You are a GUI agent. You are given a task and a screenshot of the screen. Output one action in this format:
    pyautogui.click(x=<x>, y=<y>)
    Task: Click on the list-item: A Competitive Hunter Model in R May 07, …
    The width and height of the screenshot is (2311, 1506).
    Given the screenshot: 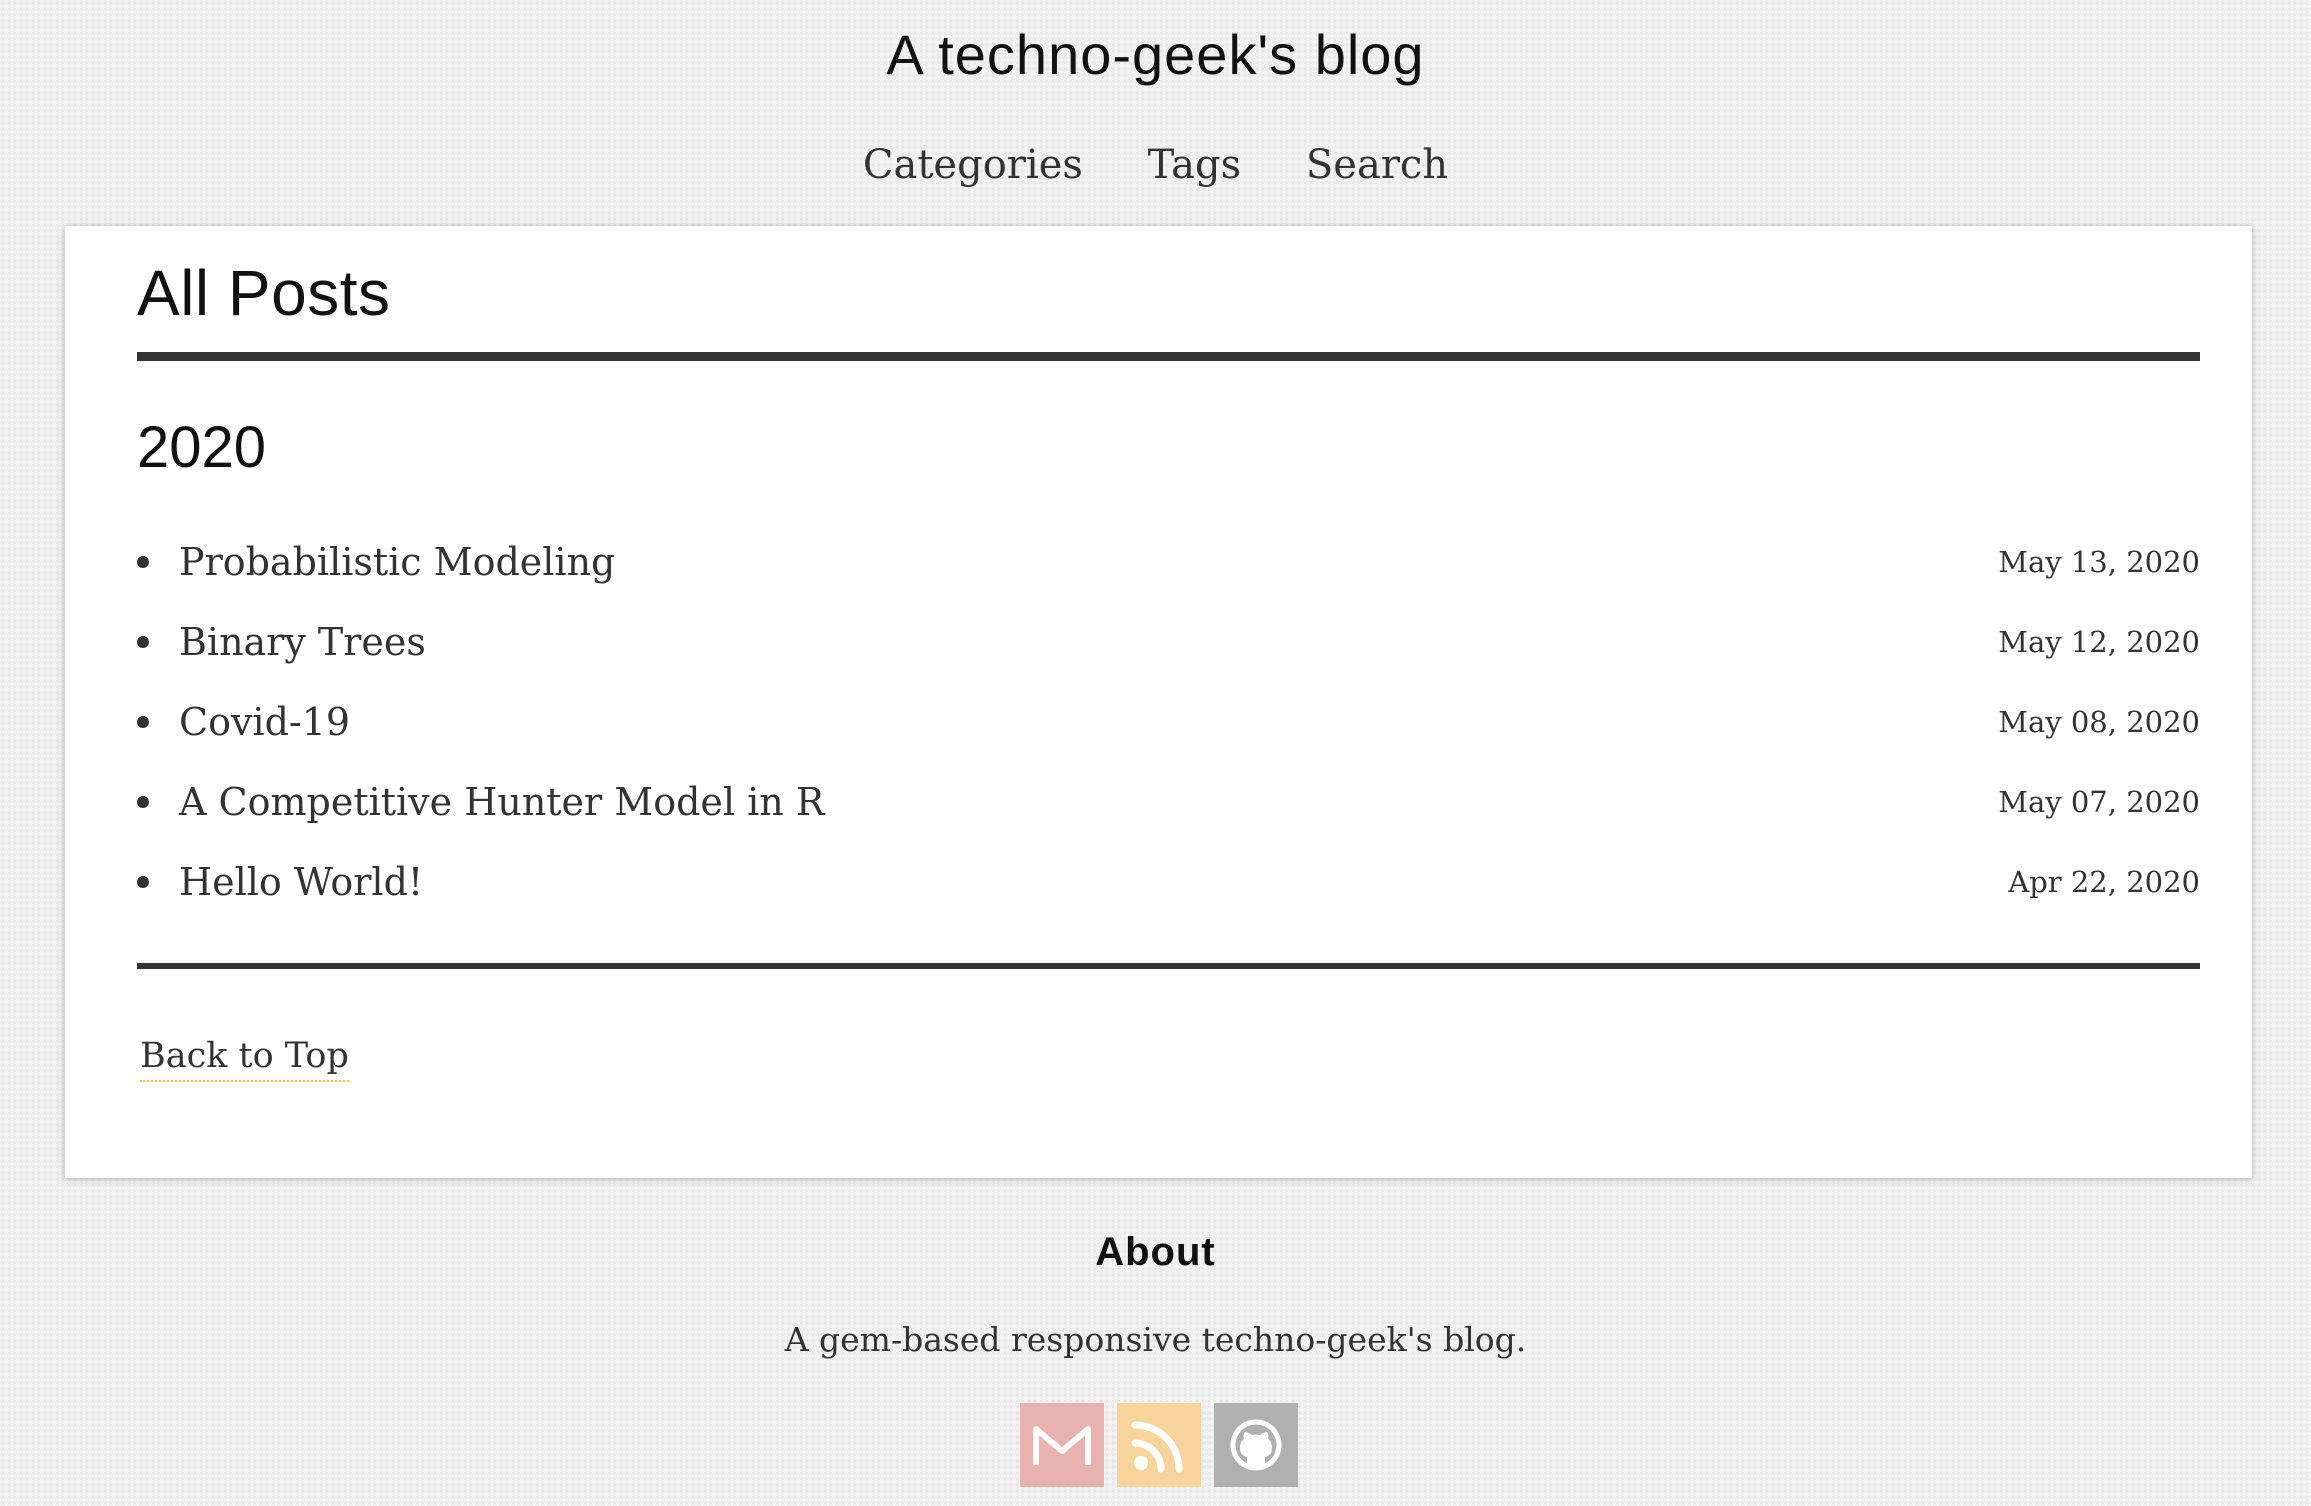 What is the action you would take?
    pyautogui.click(x=1168, y=802)
    